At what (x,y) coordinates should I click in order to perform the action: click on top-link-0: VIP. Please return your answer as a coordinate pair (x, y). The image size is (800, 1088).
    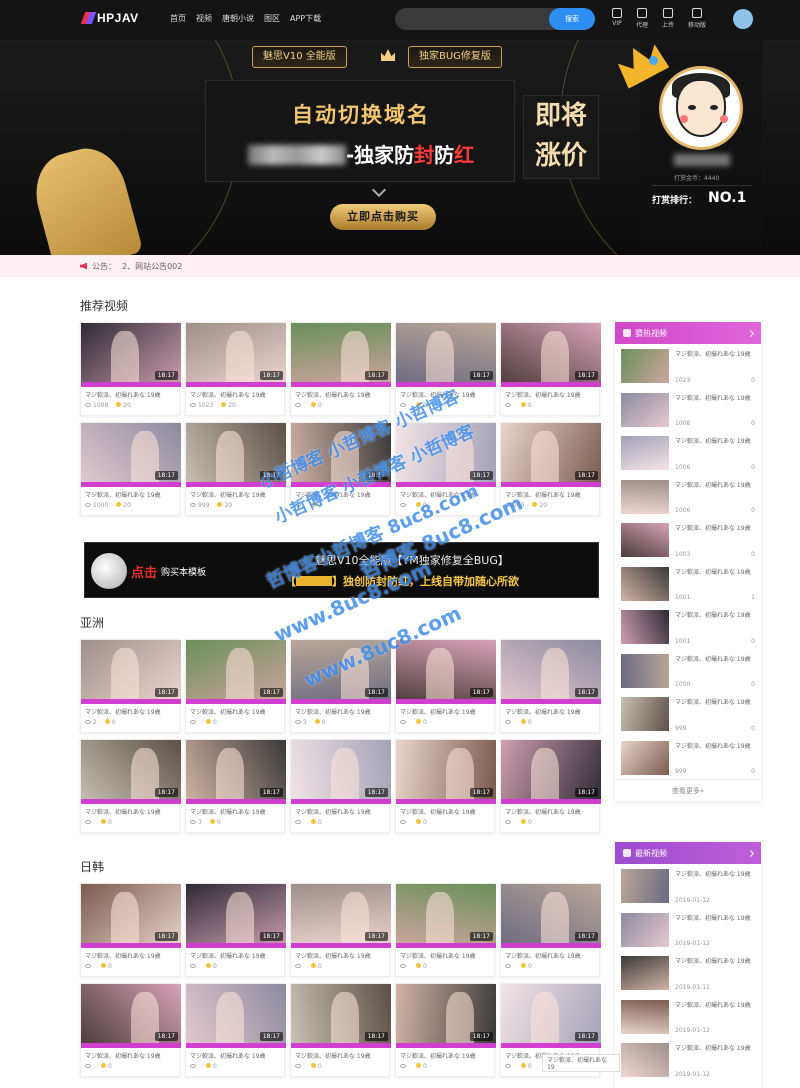
    Looking at the image, I should click on (617, 18).